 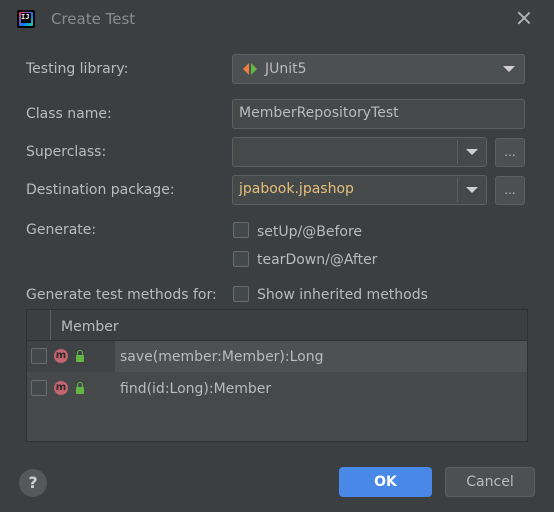 I want to click on ok-button: OK, so click(x=385, y=482).